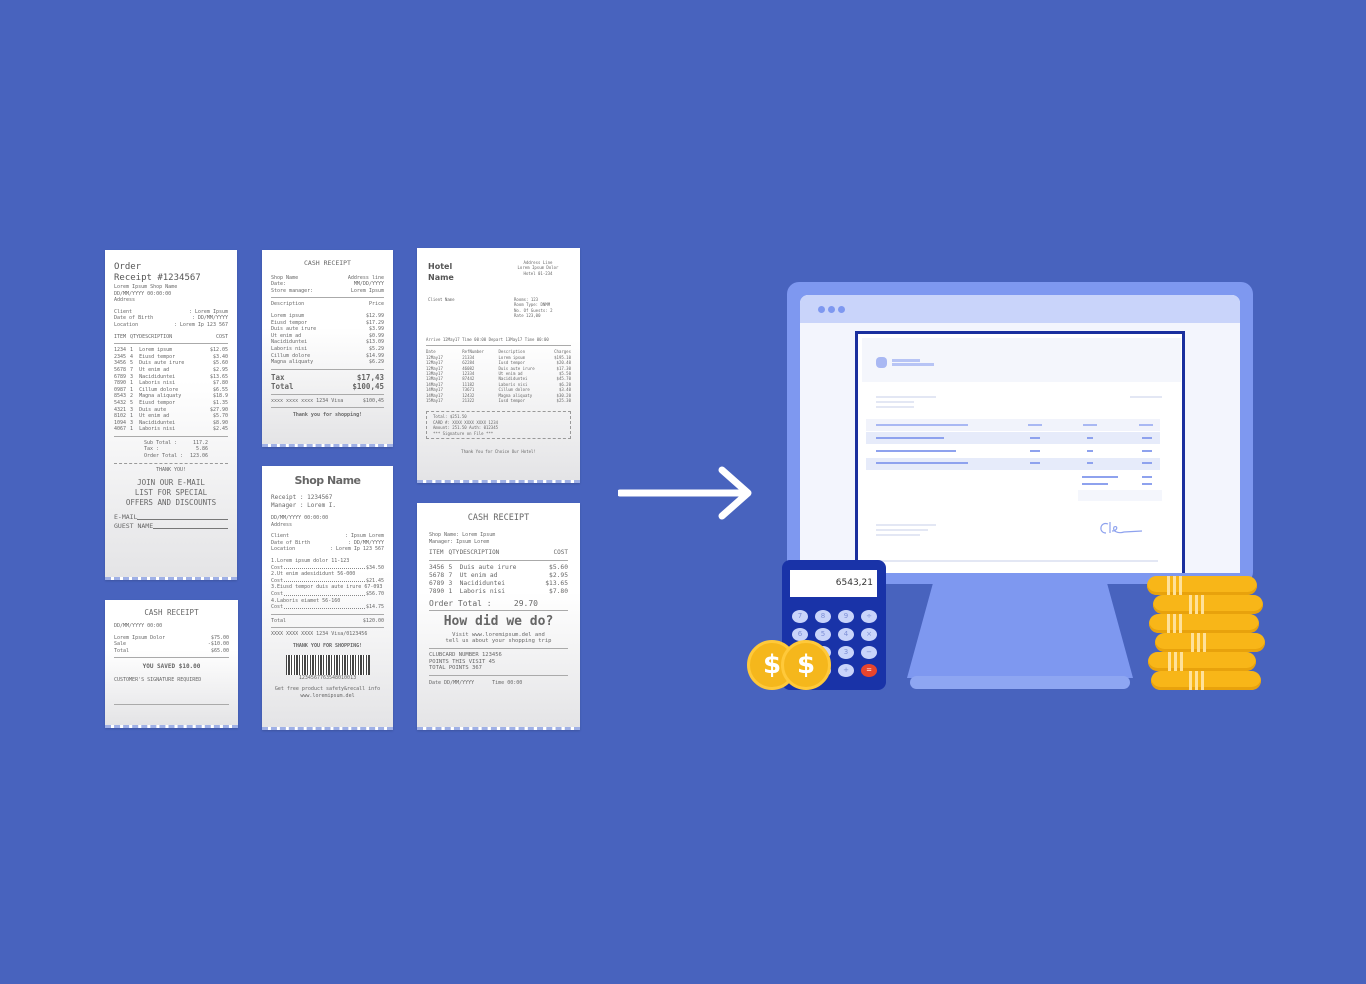 The image size is (1366, 984). I want to click on cell: $12.99, so click(374, 315).